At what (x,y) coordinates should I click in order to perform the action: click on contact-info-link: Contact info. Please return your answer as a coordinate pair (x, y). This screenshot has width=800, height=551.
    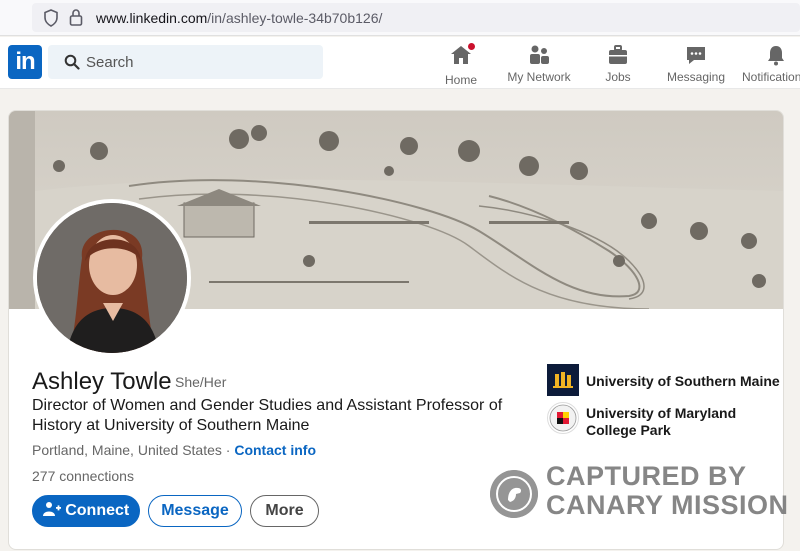
    Looking at the image, I should click on (275, 450).